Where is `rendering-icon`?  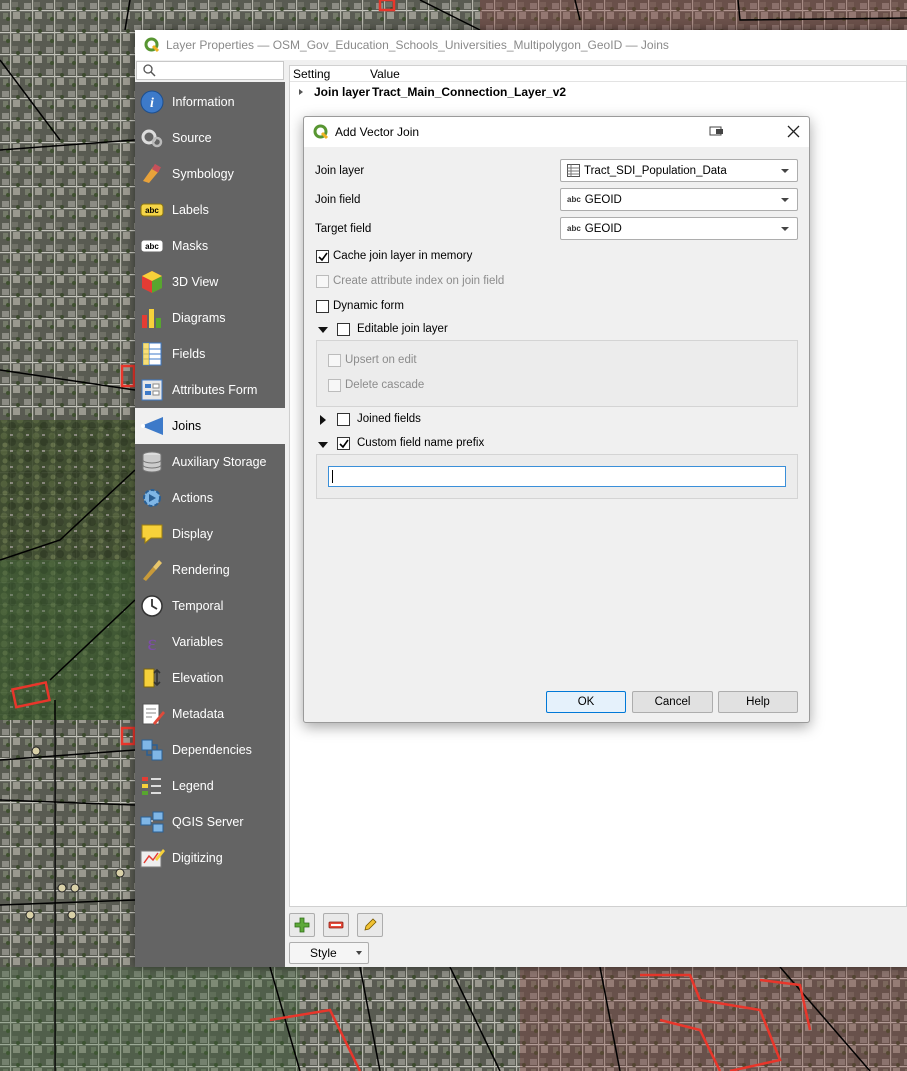 rendering-icon is located at coordinates (152, 570).